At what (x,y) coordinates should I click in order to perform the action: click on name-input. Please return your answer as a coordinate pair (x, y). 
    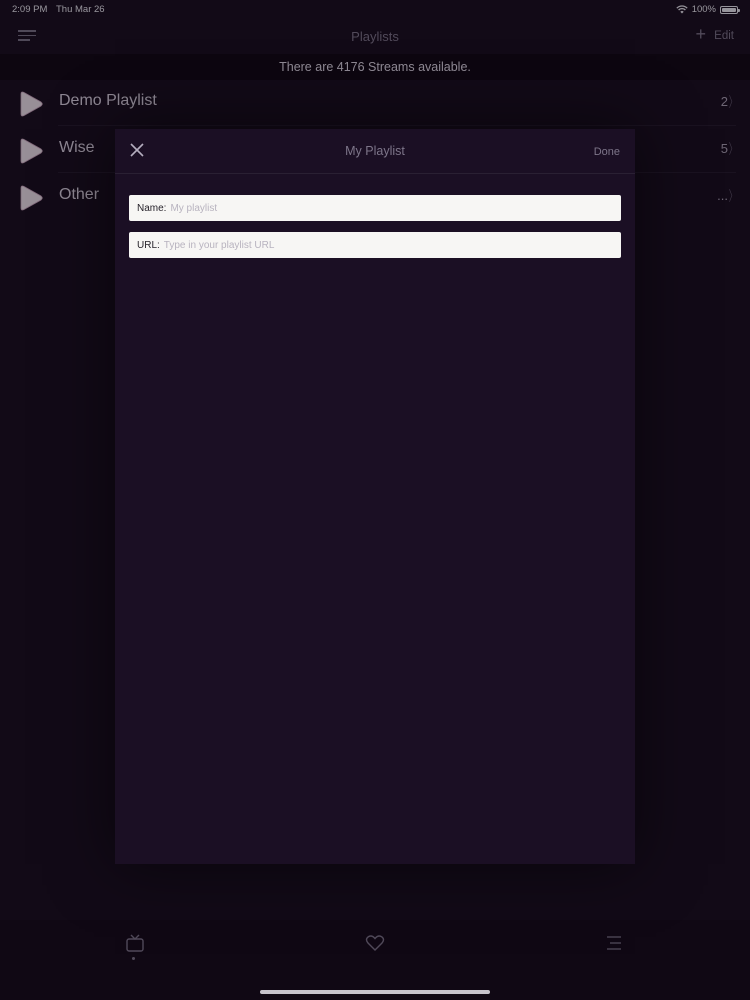
    Looking at the image, I should click on (395, 208).